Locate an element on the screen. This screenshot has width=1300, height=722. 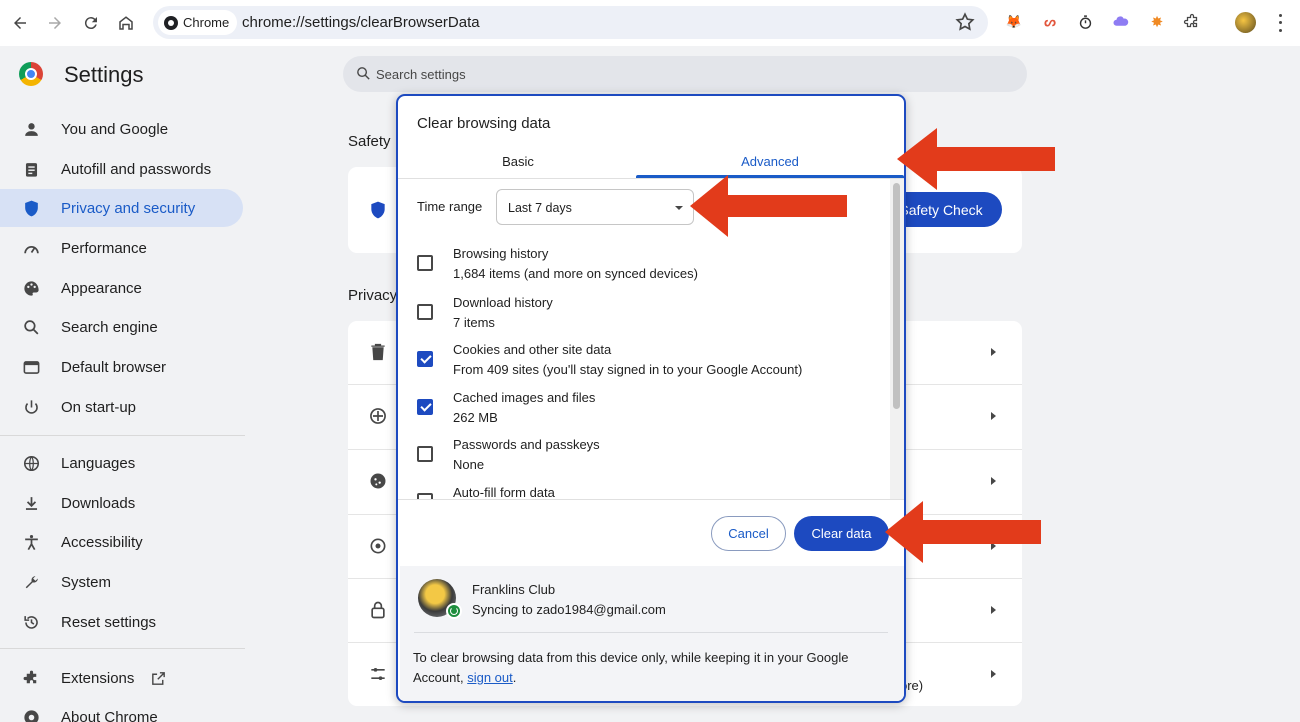
sidebar-item-label: System is located at coordinates (86, 582).